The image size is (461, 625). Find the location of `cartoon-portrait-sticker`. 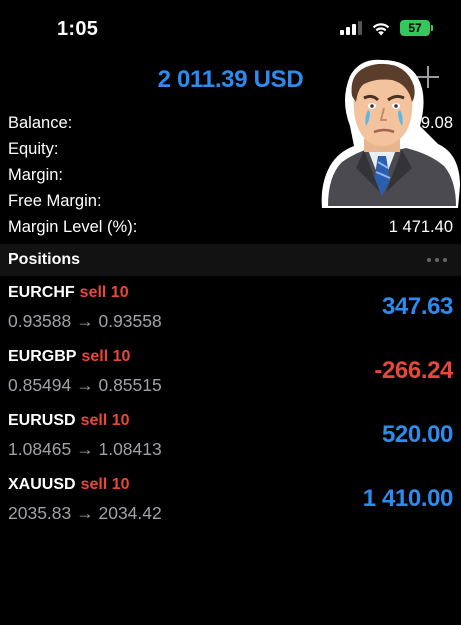

cartoon-portrait-sticker is located at coordinates (390, 133).